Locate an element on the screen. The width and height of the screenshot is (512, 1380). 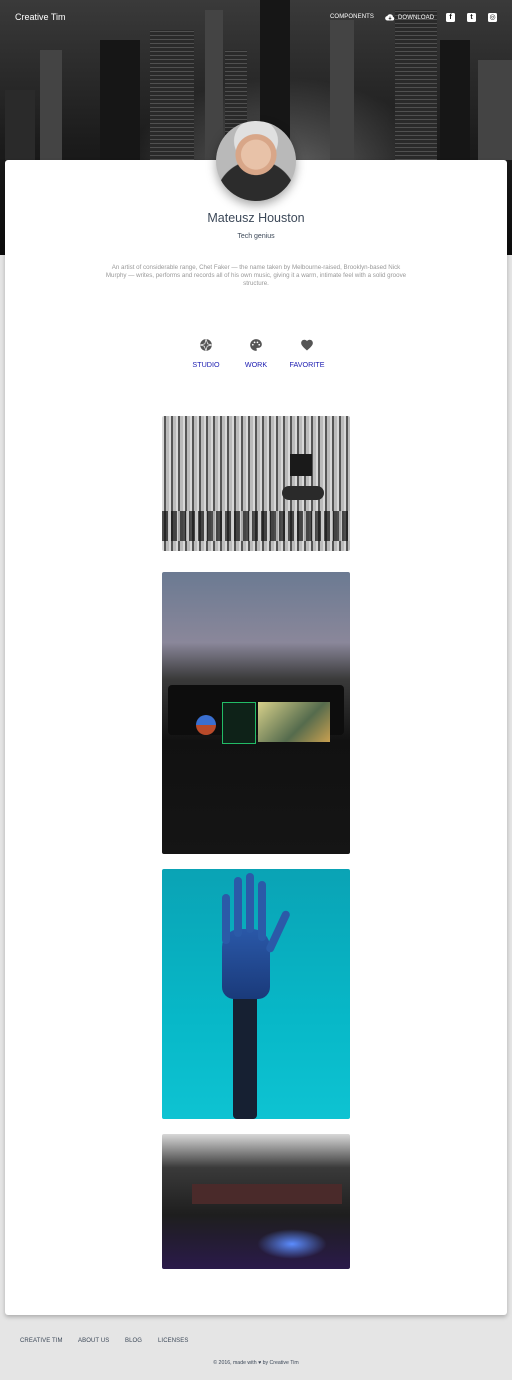
download-label: DOWNLOAD is located at coordinates (416, 17).